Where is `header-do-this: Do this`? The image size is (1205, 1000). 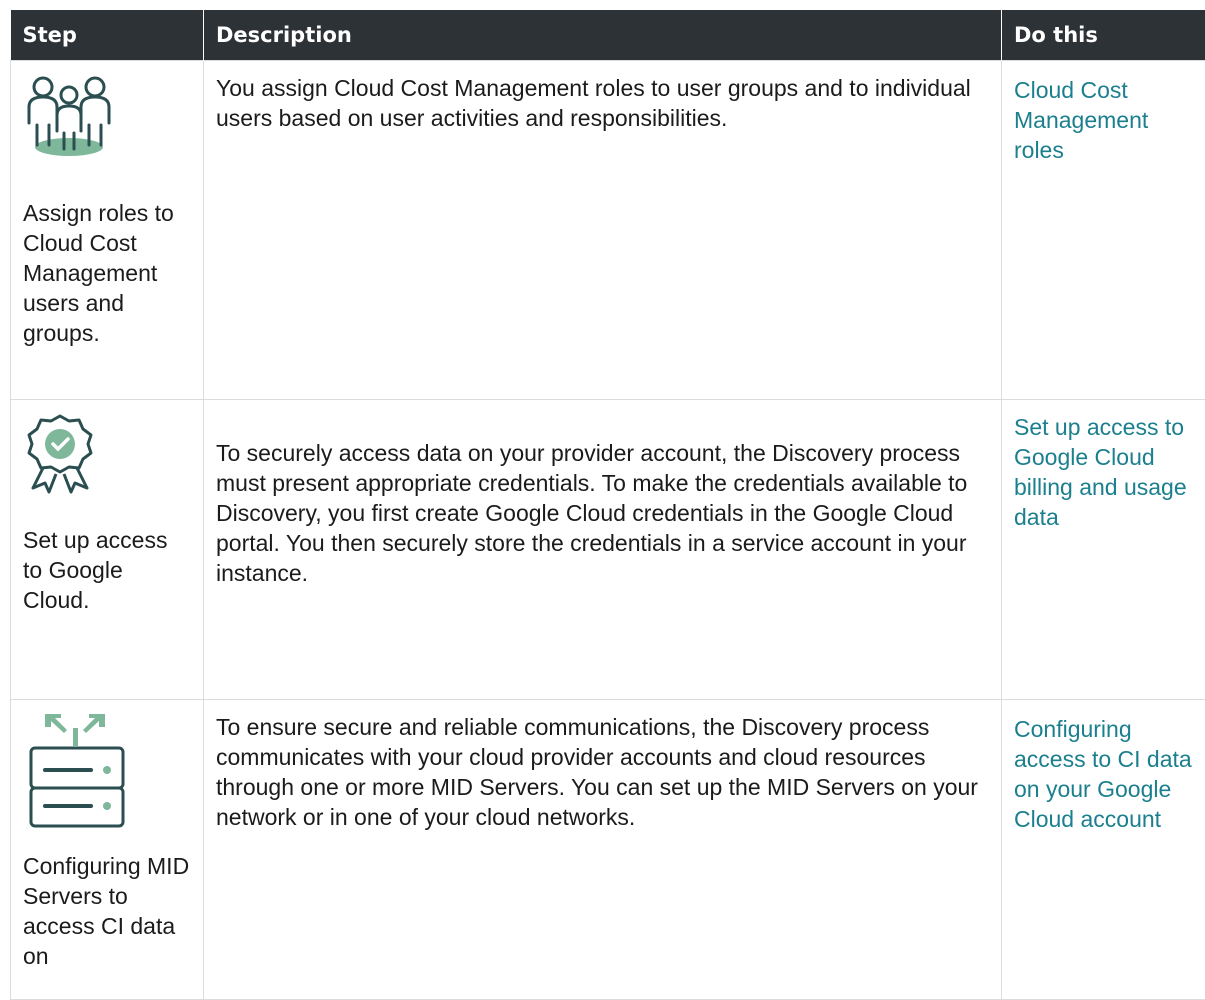
header-do-this: Do this is located at coordinates (1103, 35).